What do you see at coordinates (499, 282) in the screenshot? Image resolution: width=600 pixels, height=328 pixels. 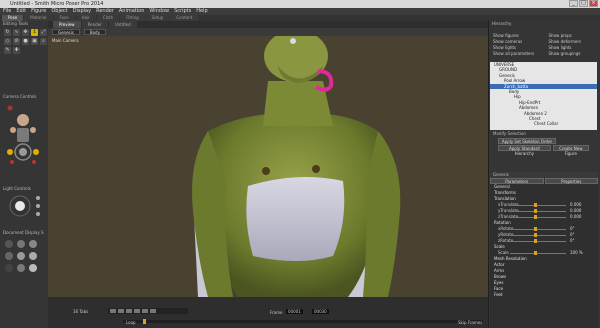 I see `parameter-name: Eyes` at bounding box center [499, 282].